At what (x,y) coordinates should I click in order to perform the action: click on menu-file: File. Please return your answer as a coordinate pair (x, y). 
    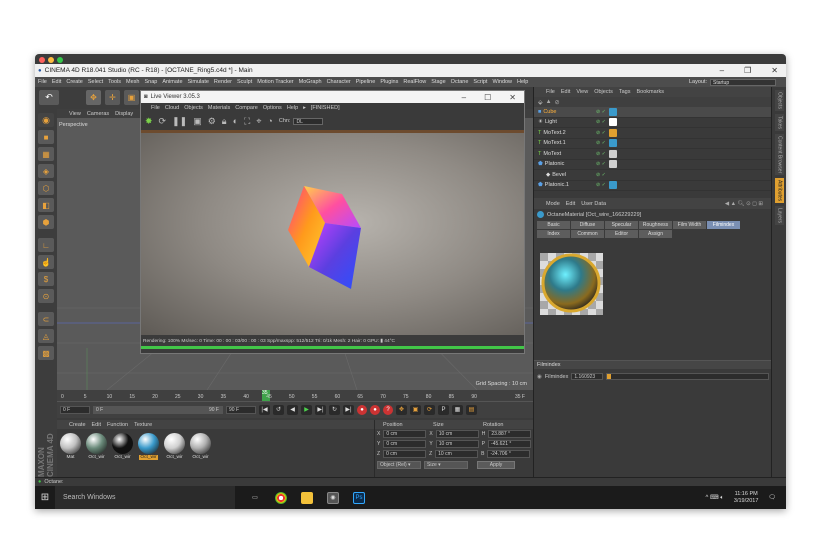
    Looking at the image, I should click on (42, 82).